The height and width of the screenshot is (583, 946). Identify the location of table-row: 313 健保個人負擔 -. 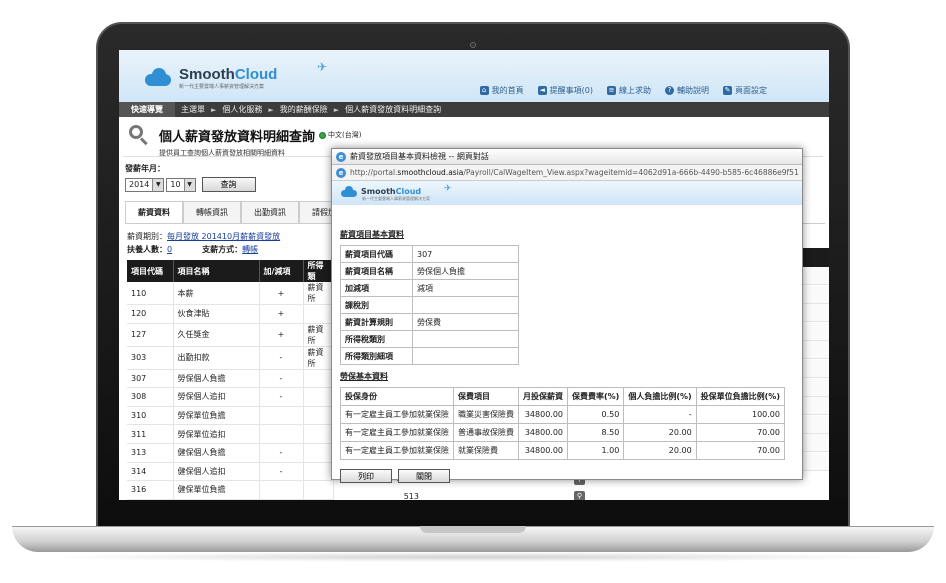
(230, 453).